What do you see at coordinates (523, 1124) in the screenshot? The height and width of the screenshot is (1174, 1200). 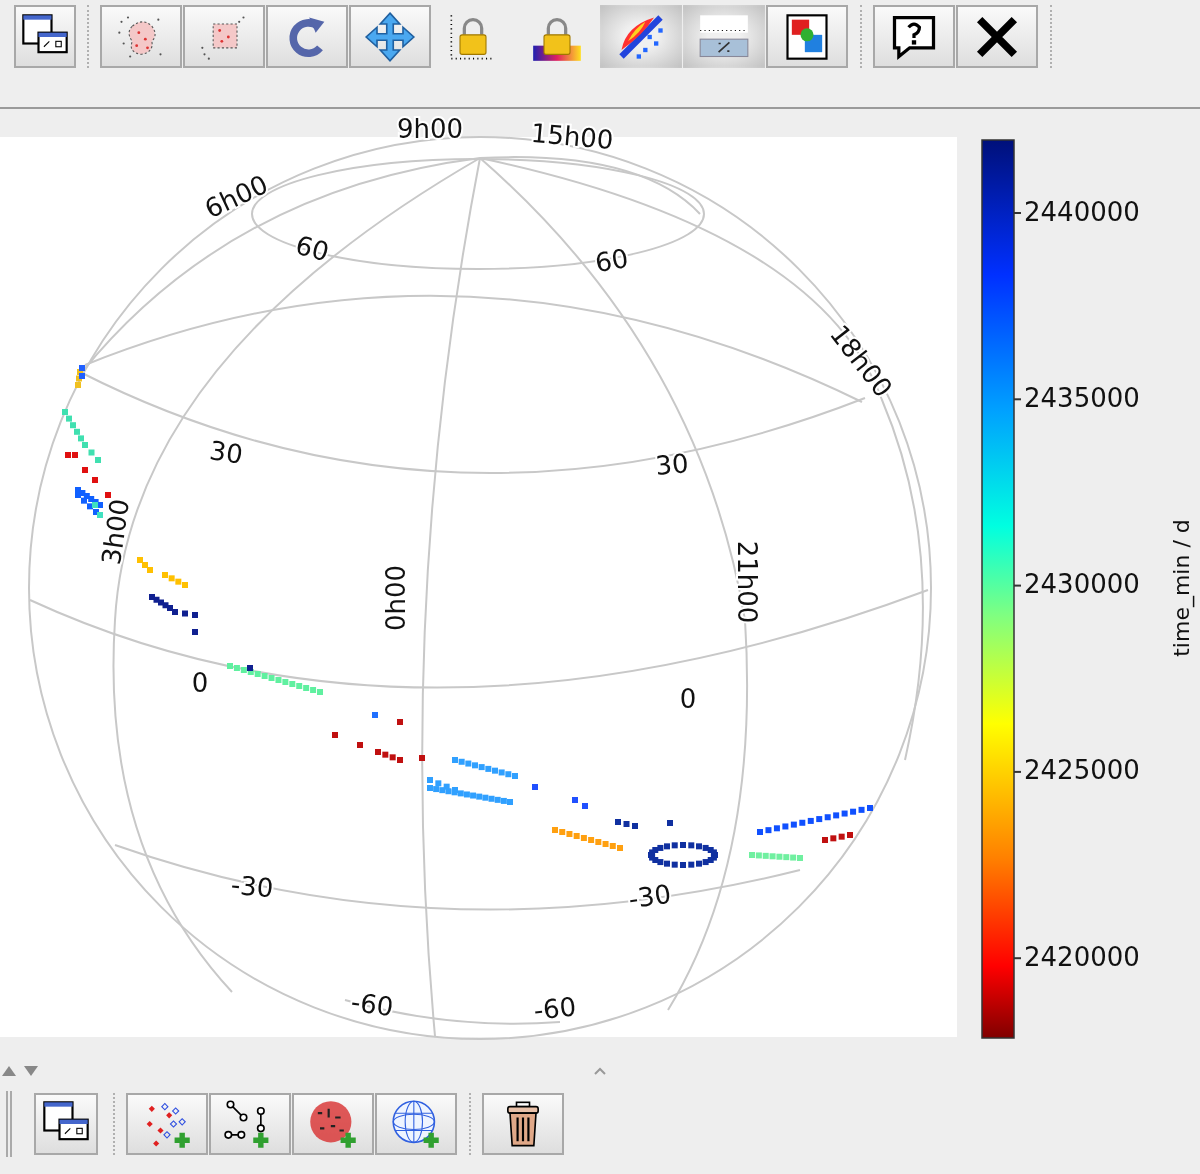 I see `delete-layer-button` at bounding box center [523, 1124].